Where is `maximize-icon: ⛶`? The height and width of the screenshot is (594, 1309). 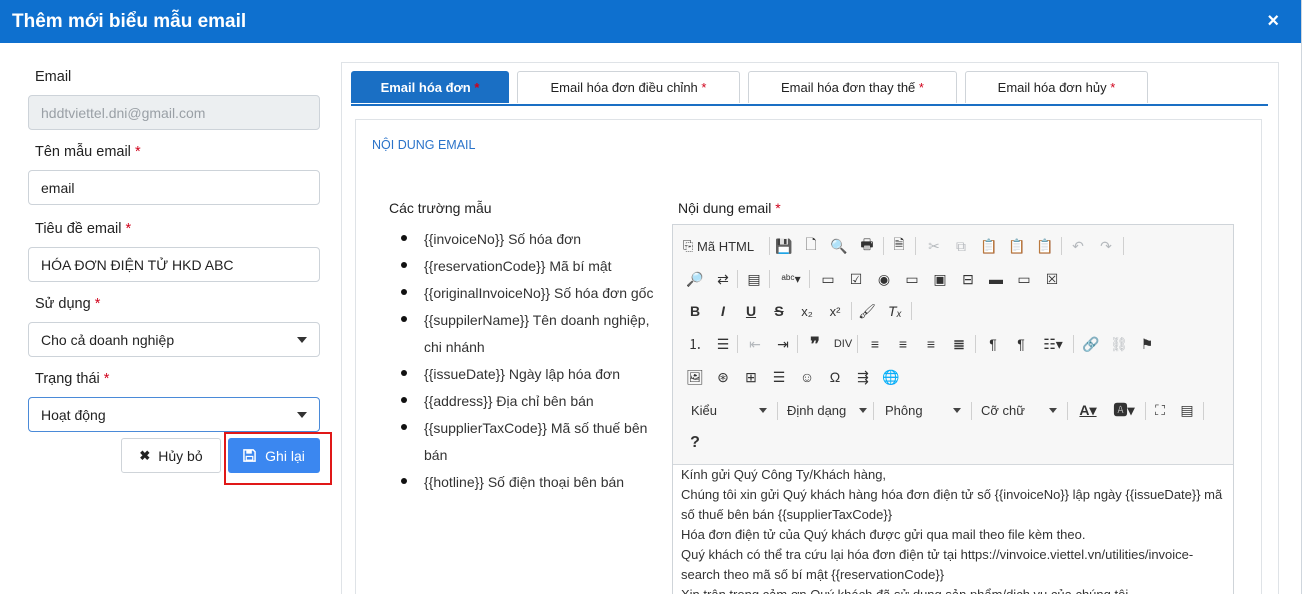
maximize-icon: ⛶ is located at coordinates (1160, 410).